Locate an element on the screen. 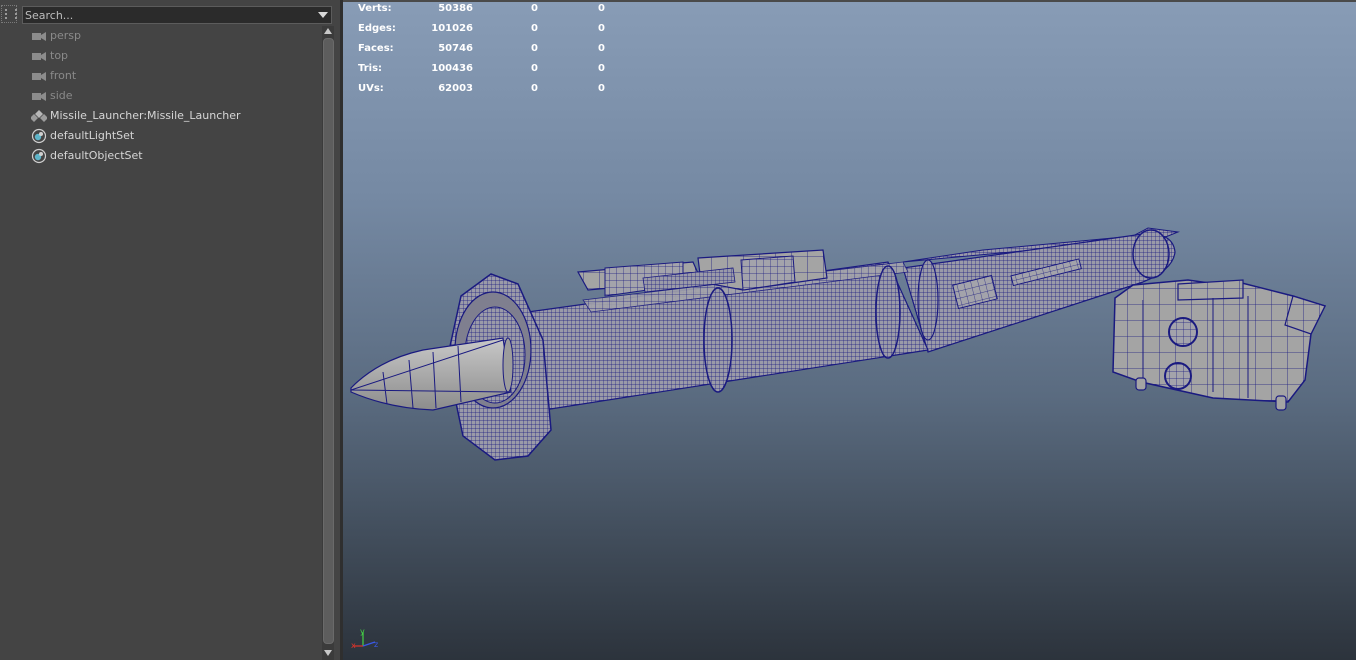 The image size is (1356, 660). scrollbar-thumb is located at coordinates (328, 341).